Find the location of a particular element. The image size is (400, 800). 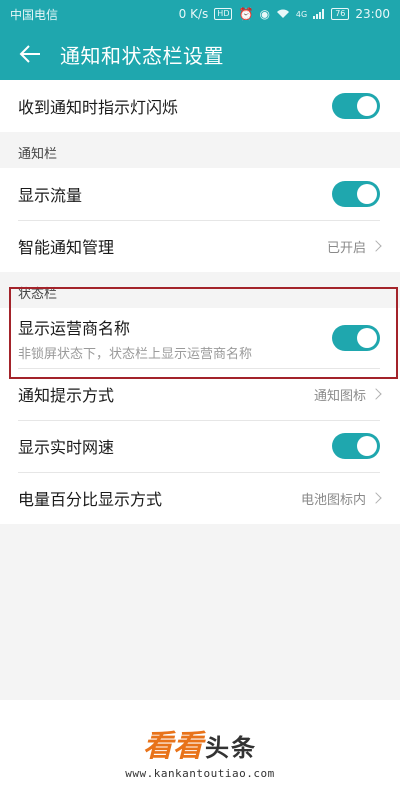

setting-row-battery-percentage: 电量百分比显示方式 电池图标内 is located at coordinates (200, 498).